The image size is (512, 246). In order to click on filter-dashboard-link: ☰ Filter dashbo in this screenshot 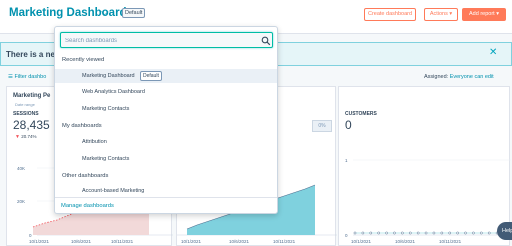, I will do `click(27, 77)`.